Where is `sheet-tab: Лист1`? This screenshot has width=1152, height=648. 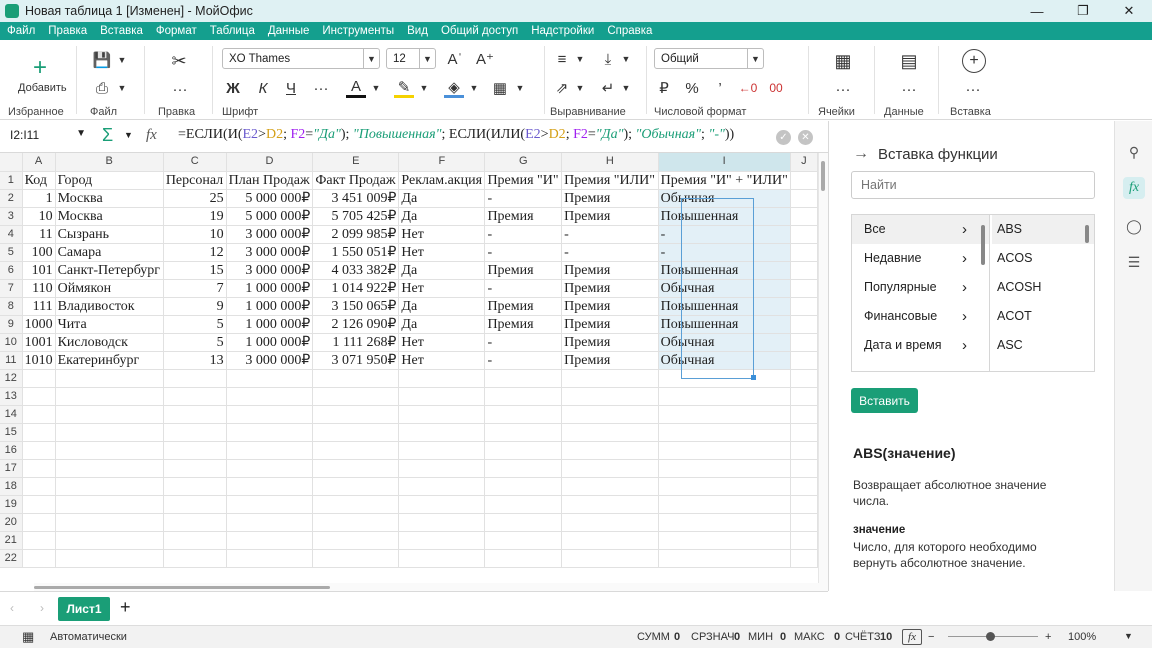 sheet-tab: Лист1 is located at coordinates (84, 609).